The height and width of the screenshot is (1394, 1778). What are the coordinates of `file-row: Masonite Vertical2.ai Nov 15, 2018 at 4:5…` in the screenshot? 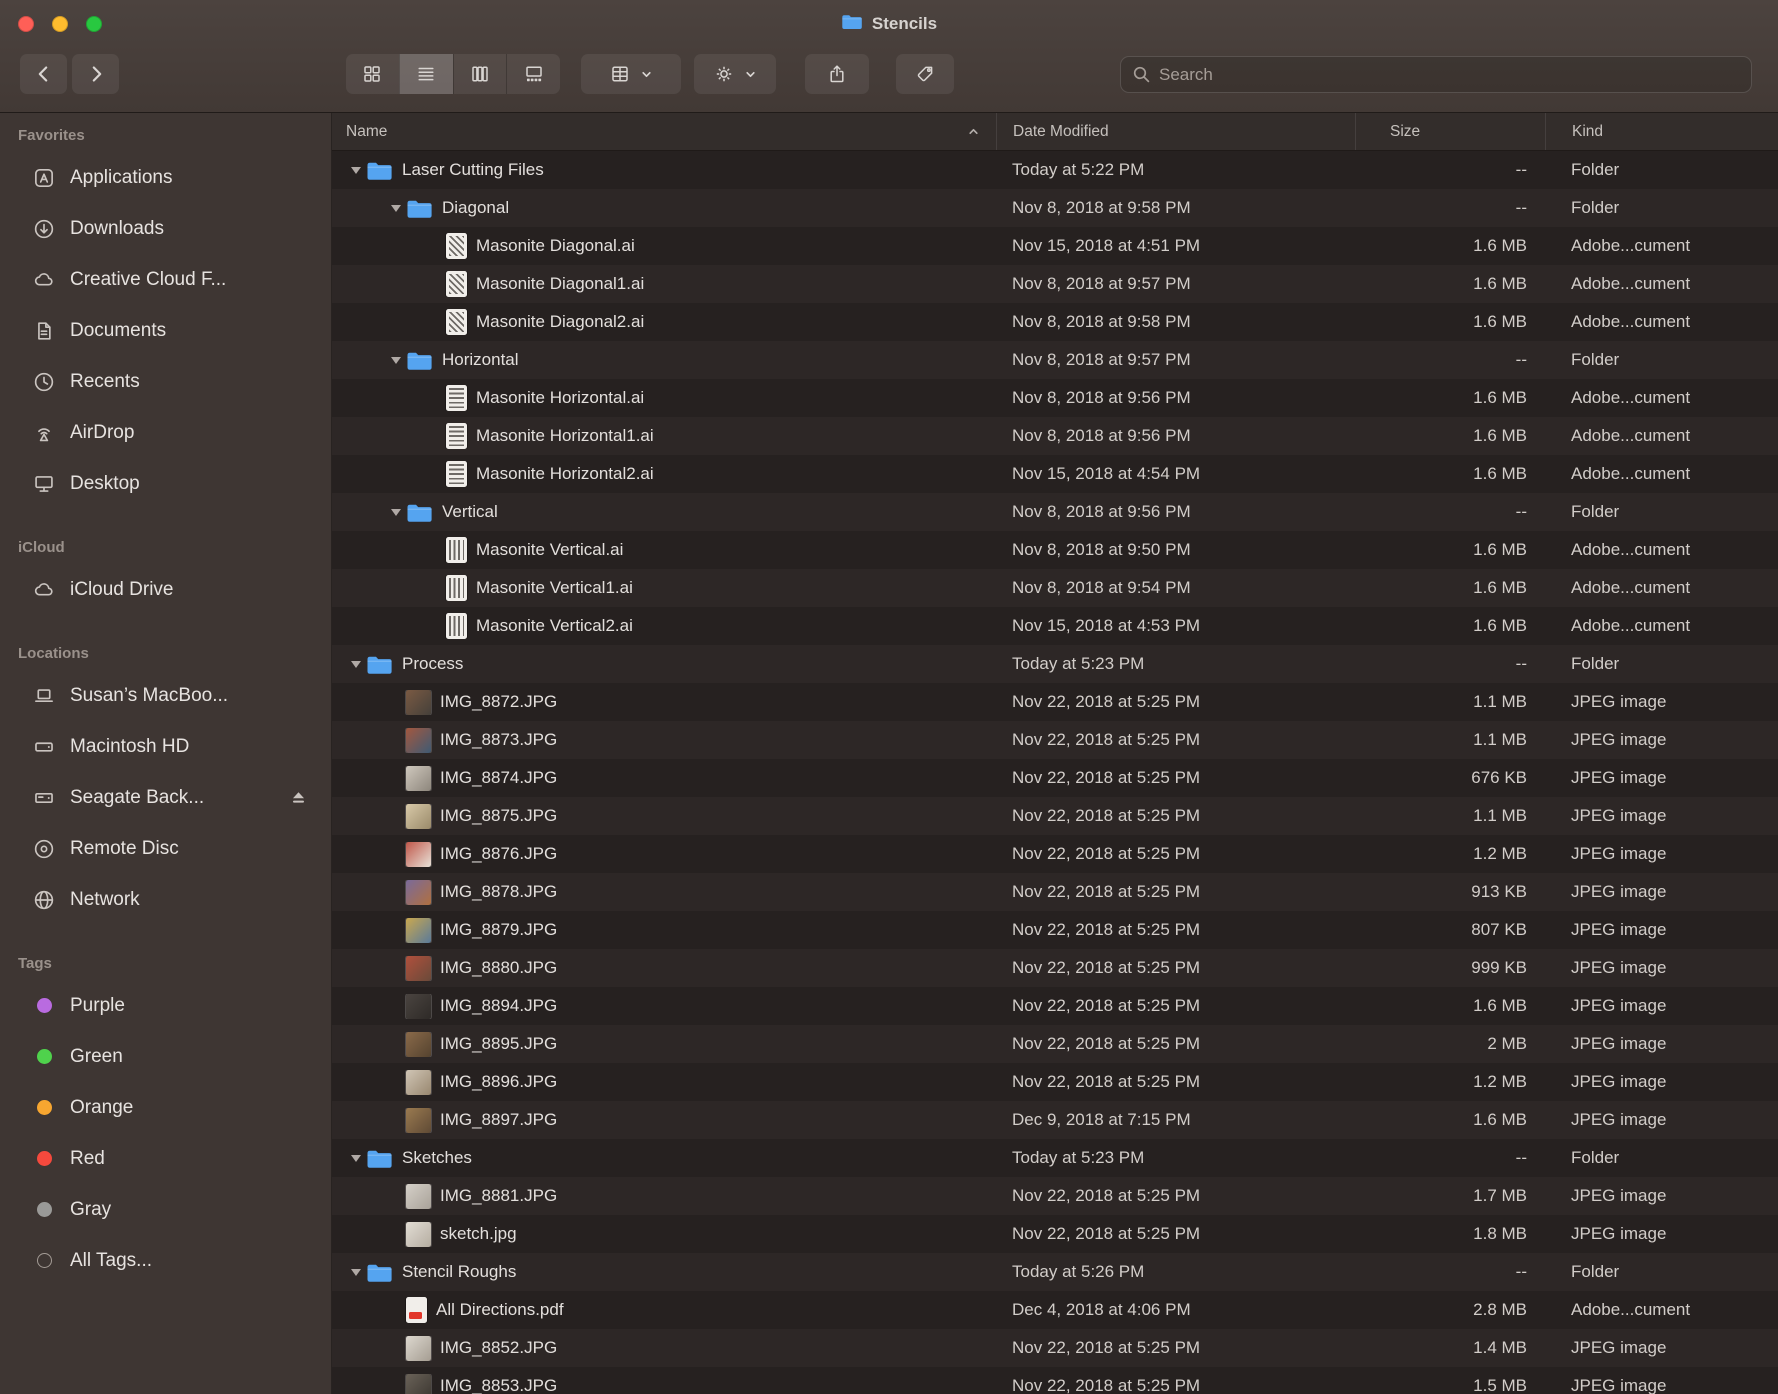 It's located at (1055, 626).